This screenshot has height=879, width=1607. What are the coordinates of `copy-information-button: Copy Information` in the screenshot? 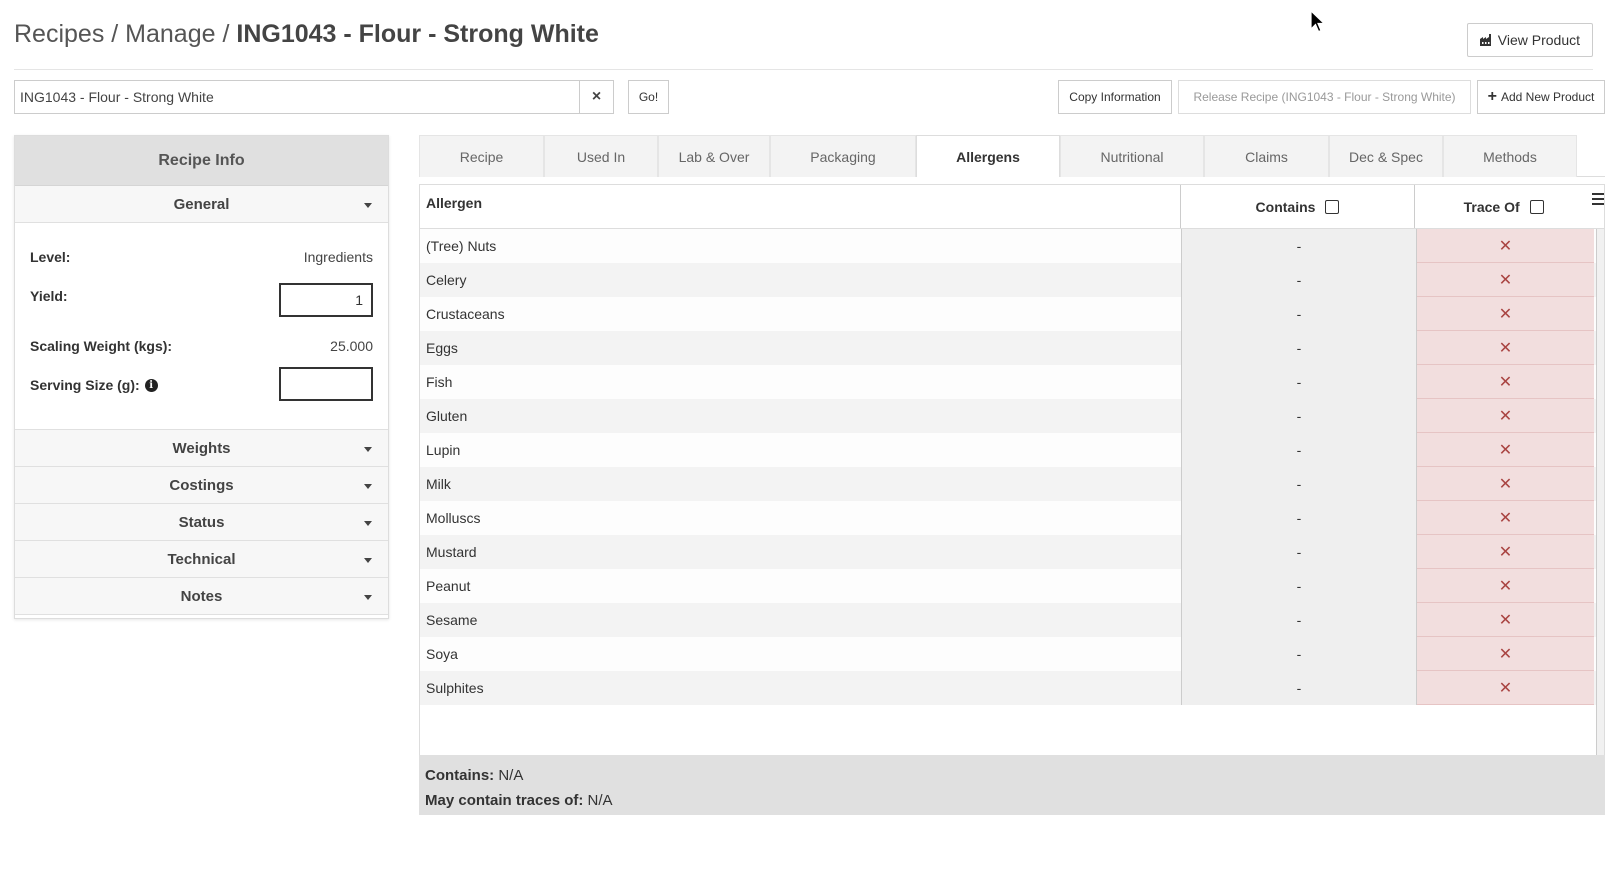 It's located at (1115, 97).